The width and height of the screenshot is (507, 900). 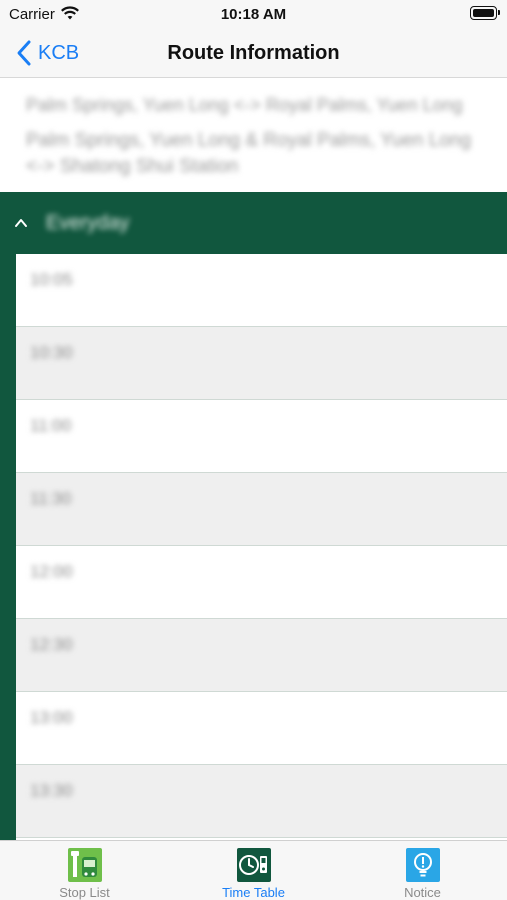 What do you see at coordinates (485, 13) in the screenshot?
I see `battery-icon` at bounding box center [485, 13].